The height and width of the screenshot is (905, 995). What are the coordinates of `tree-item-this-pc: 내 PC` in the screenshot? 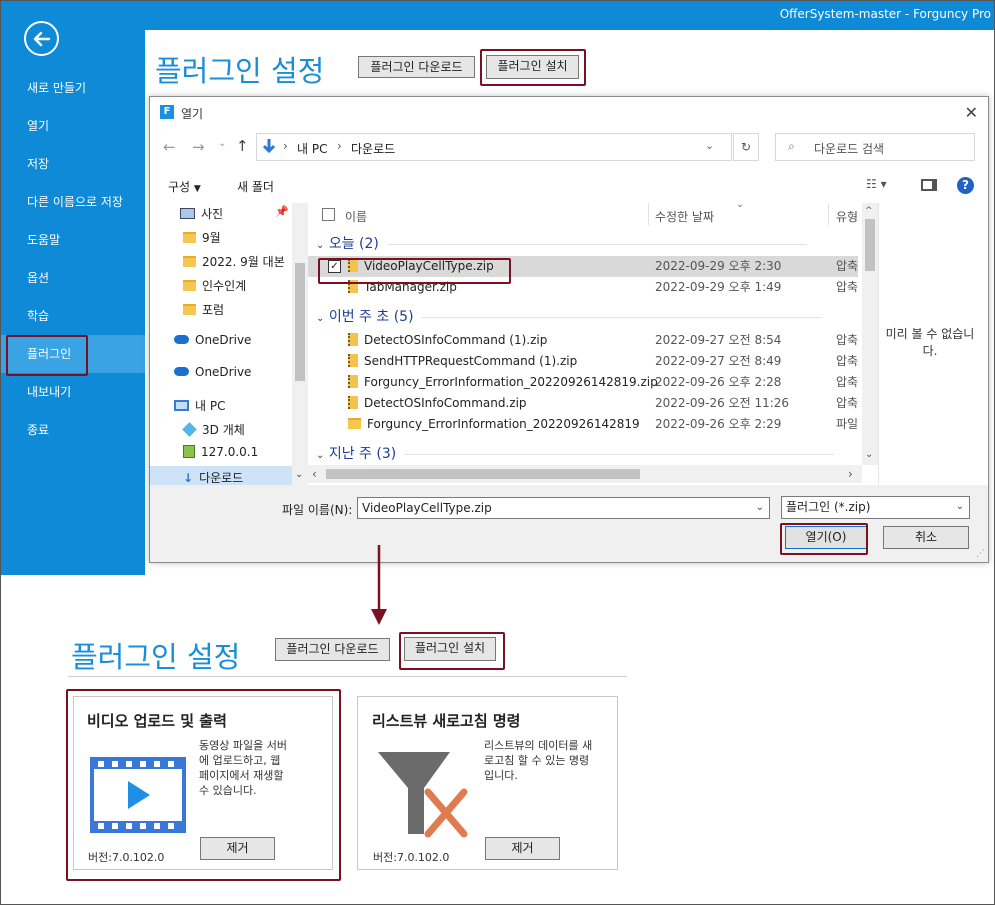 It's located at (199, 405).